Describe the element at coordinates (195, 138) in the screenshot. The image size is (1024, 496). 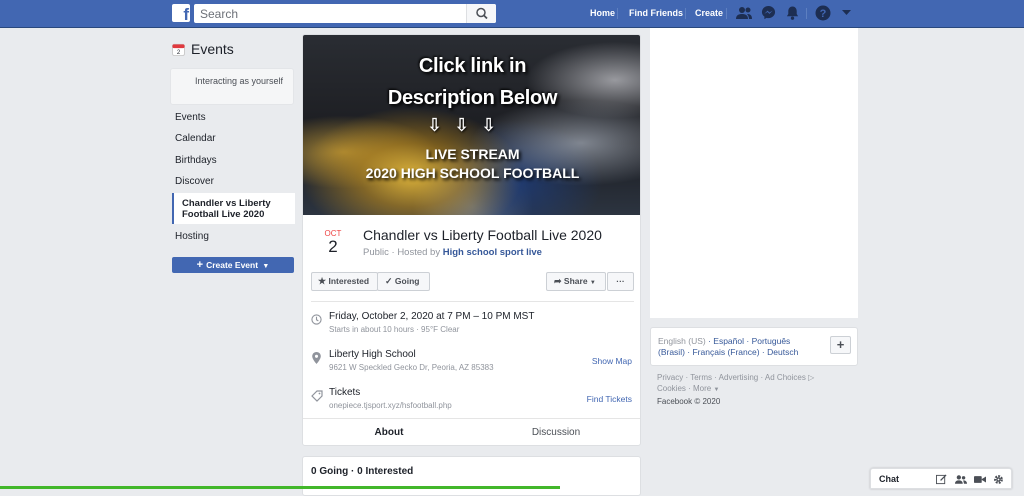
I see `sidebar-item-calendar: Calendar` at that location.